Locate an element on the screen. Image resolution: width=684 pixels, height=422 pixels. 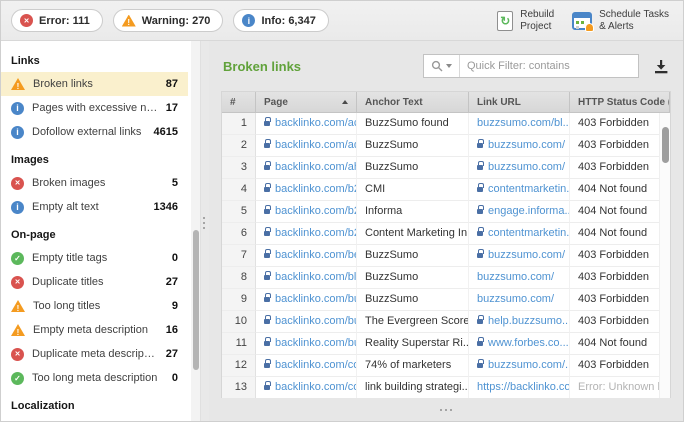
sidebar-scrollbar-thumb is located at coordinates (196, 300).